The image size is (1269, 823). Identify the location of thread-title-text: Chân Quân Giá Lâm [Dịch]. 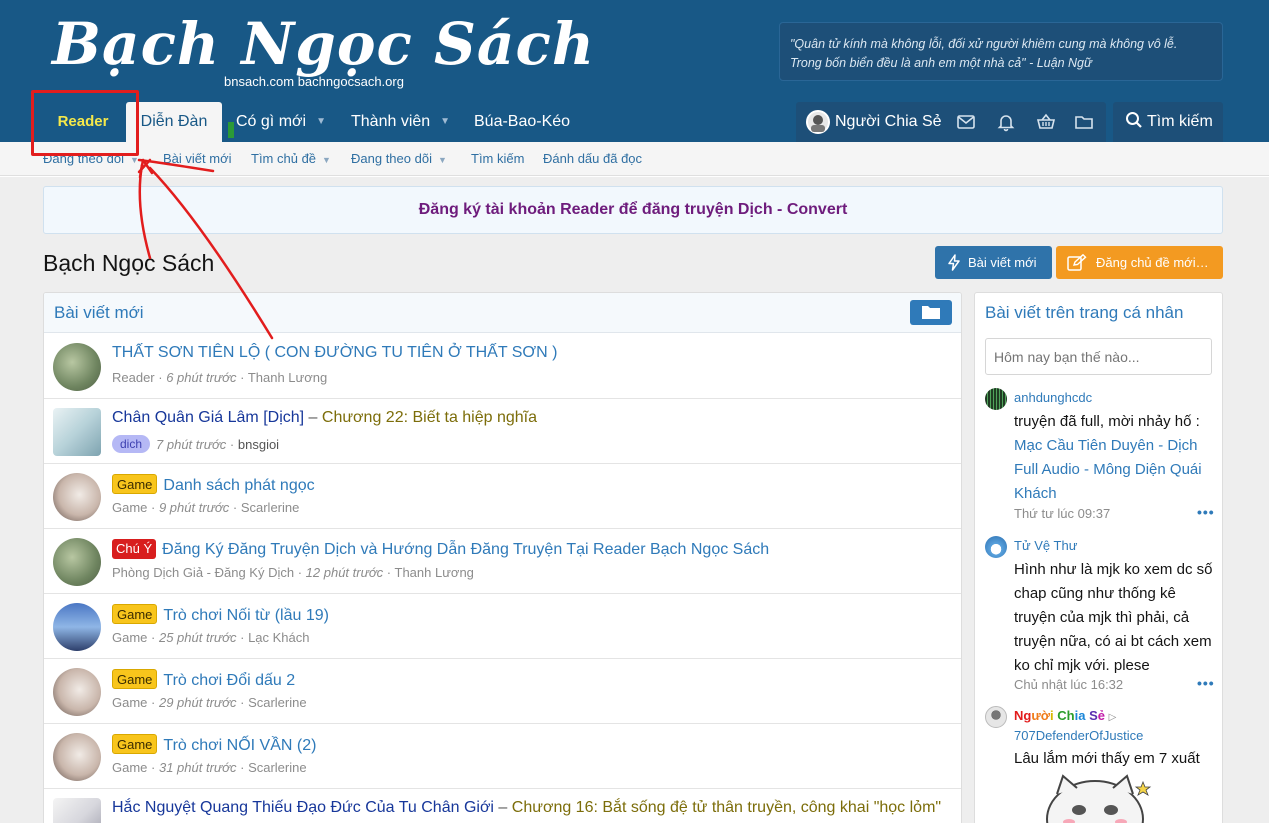
(208, 417).